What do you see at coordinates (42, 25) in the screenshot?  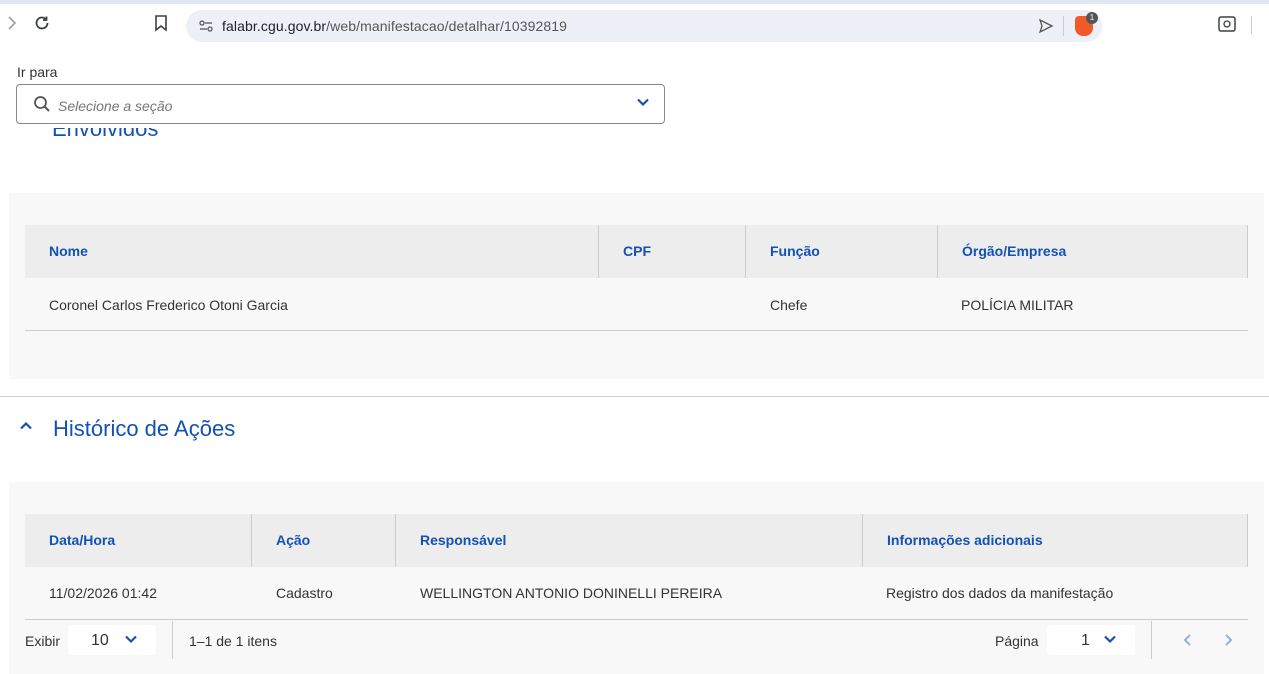 I see `reload-icon` at bounding box center [42, 25].